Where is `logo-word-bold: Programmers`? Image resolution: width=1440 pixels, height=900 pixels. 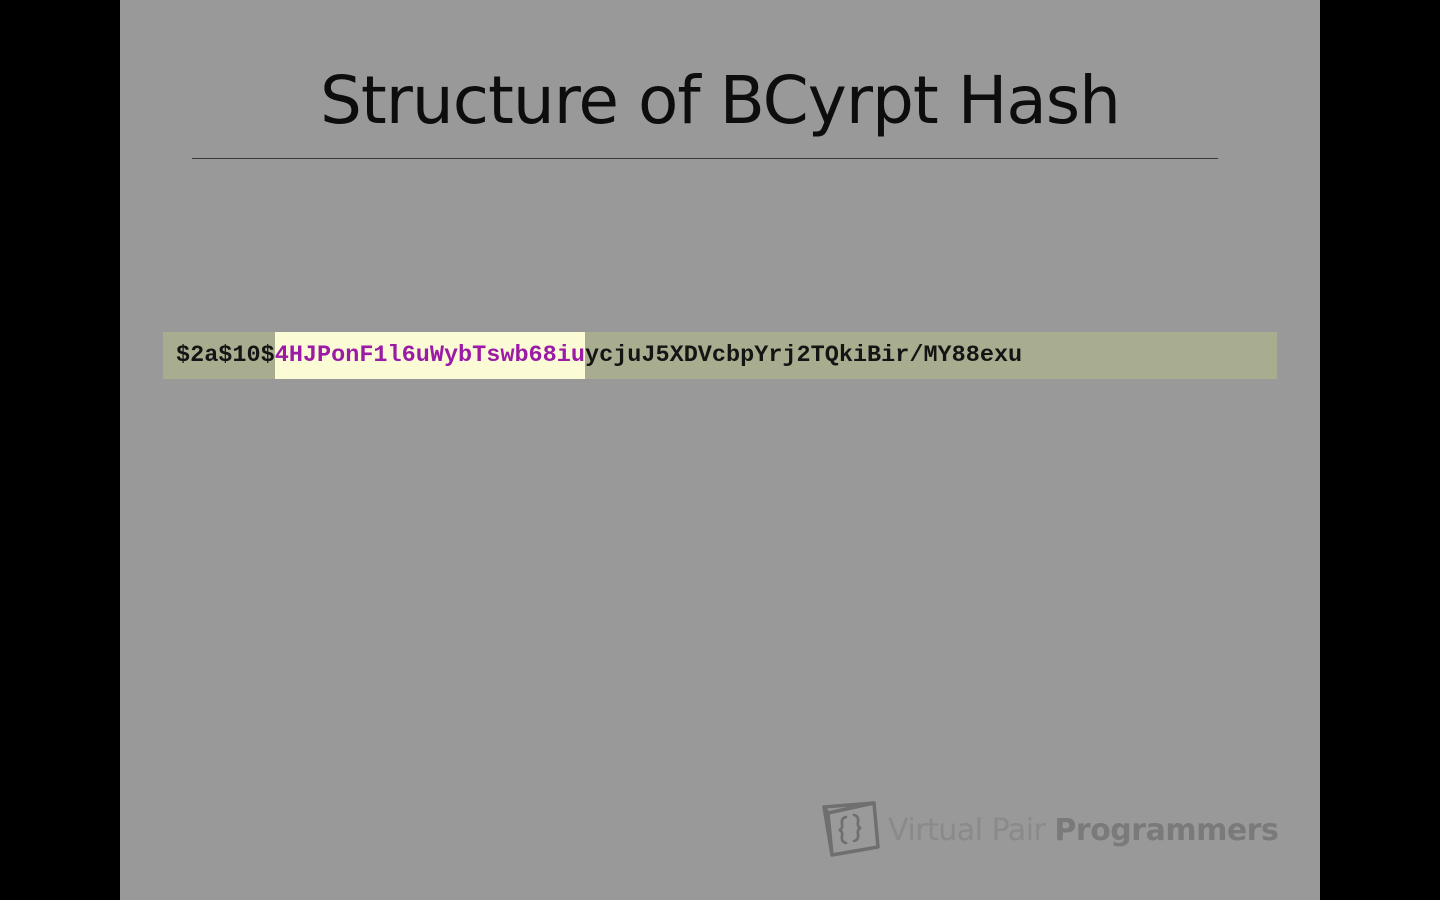
logo-word-bold: Programmers is located at coordinates (1166, 830).